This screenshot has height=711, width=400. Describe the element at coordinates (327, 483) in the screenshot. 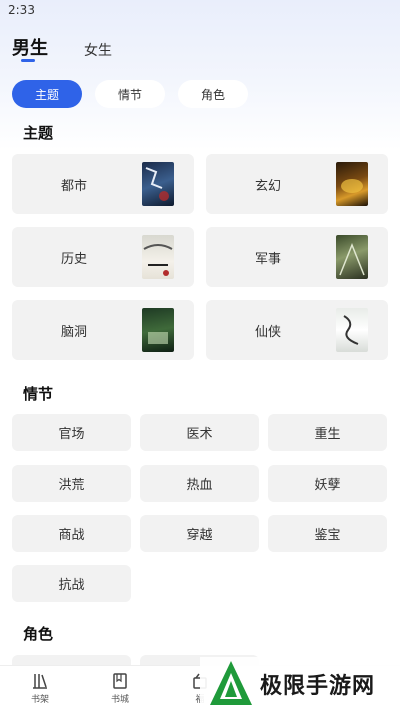

I see `plot-tag: 妖孽` at that location.